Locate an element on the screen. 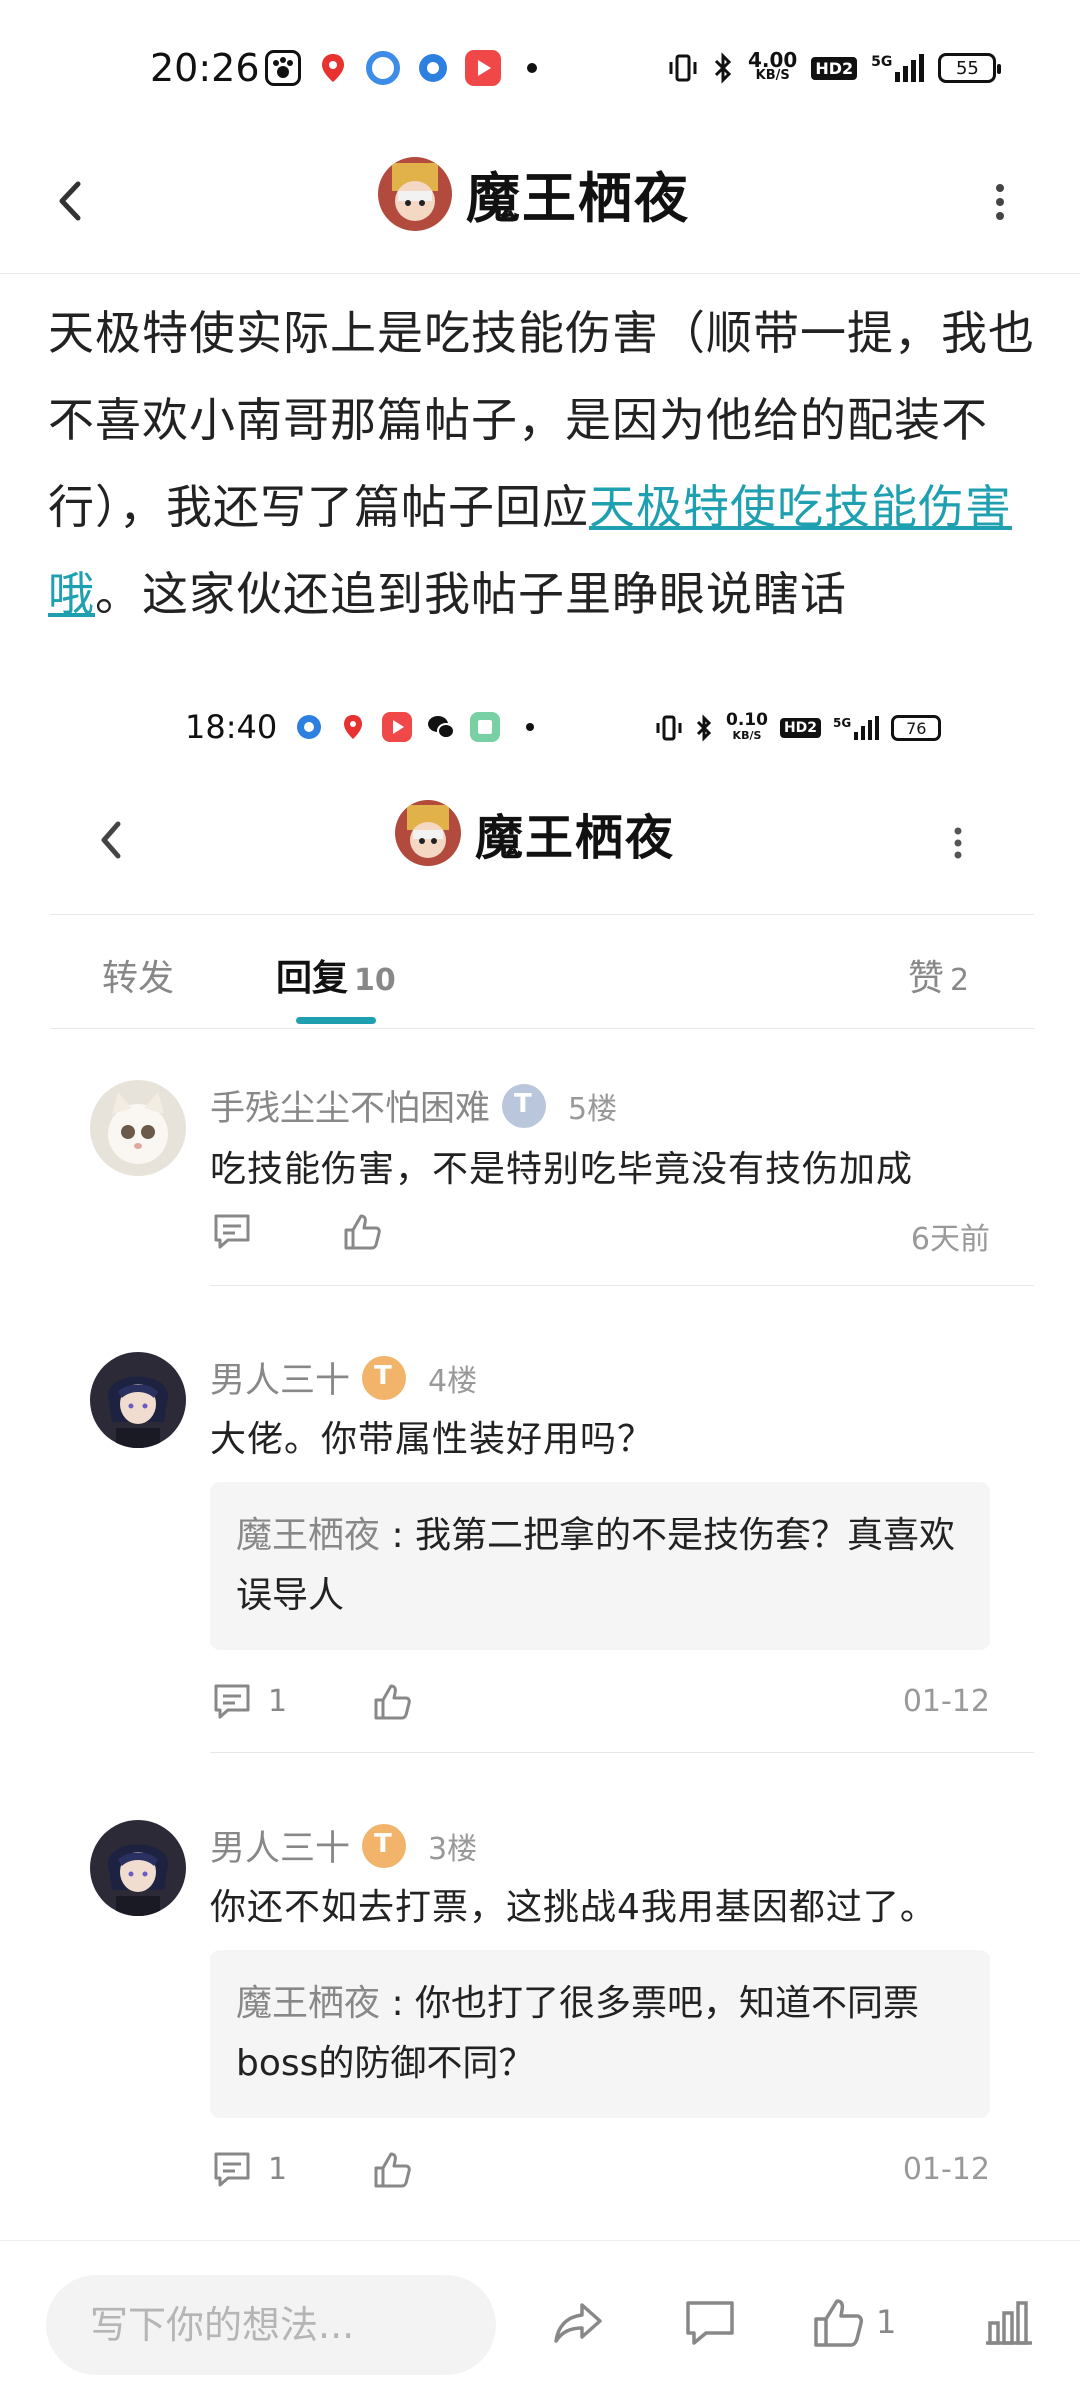  share-icon is located at coordinates (578, 2323).